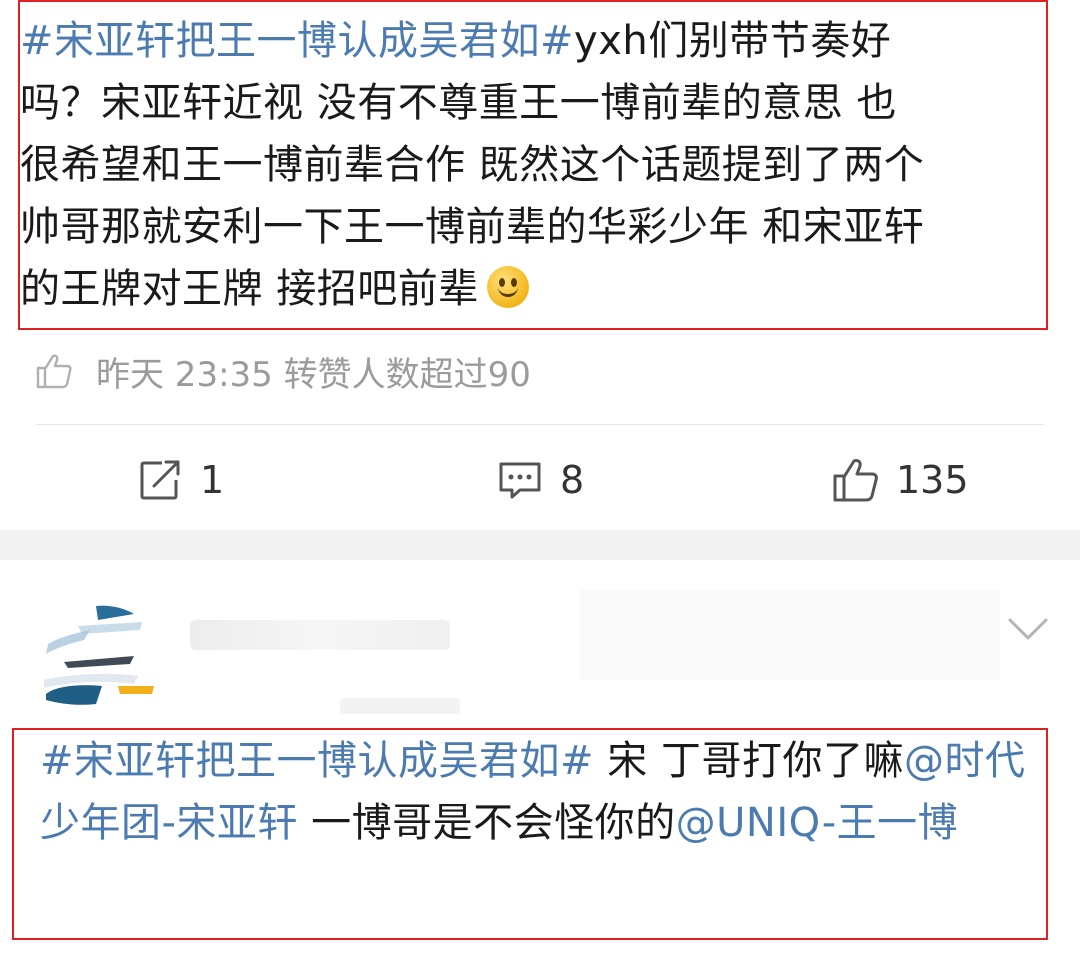 Image resolution: width=1080 pixels, height=957 pixels. Describe the element at coordinates (400, 706) in the screenshot. I see `post-time` at that location.